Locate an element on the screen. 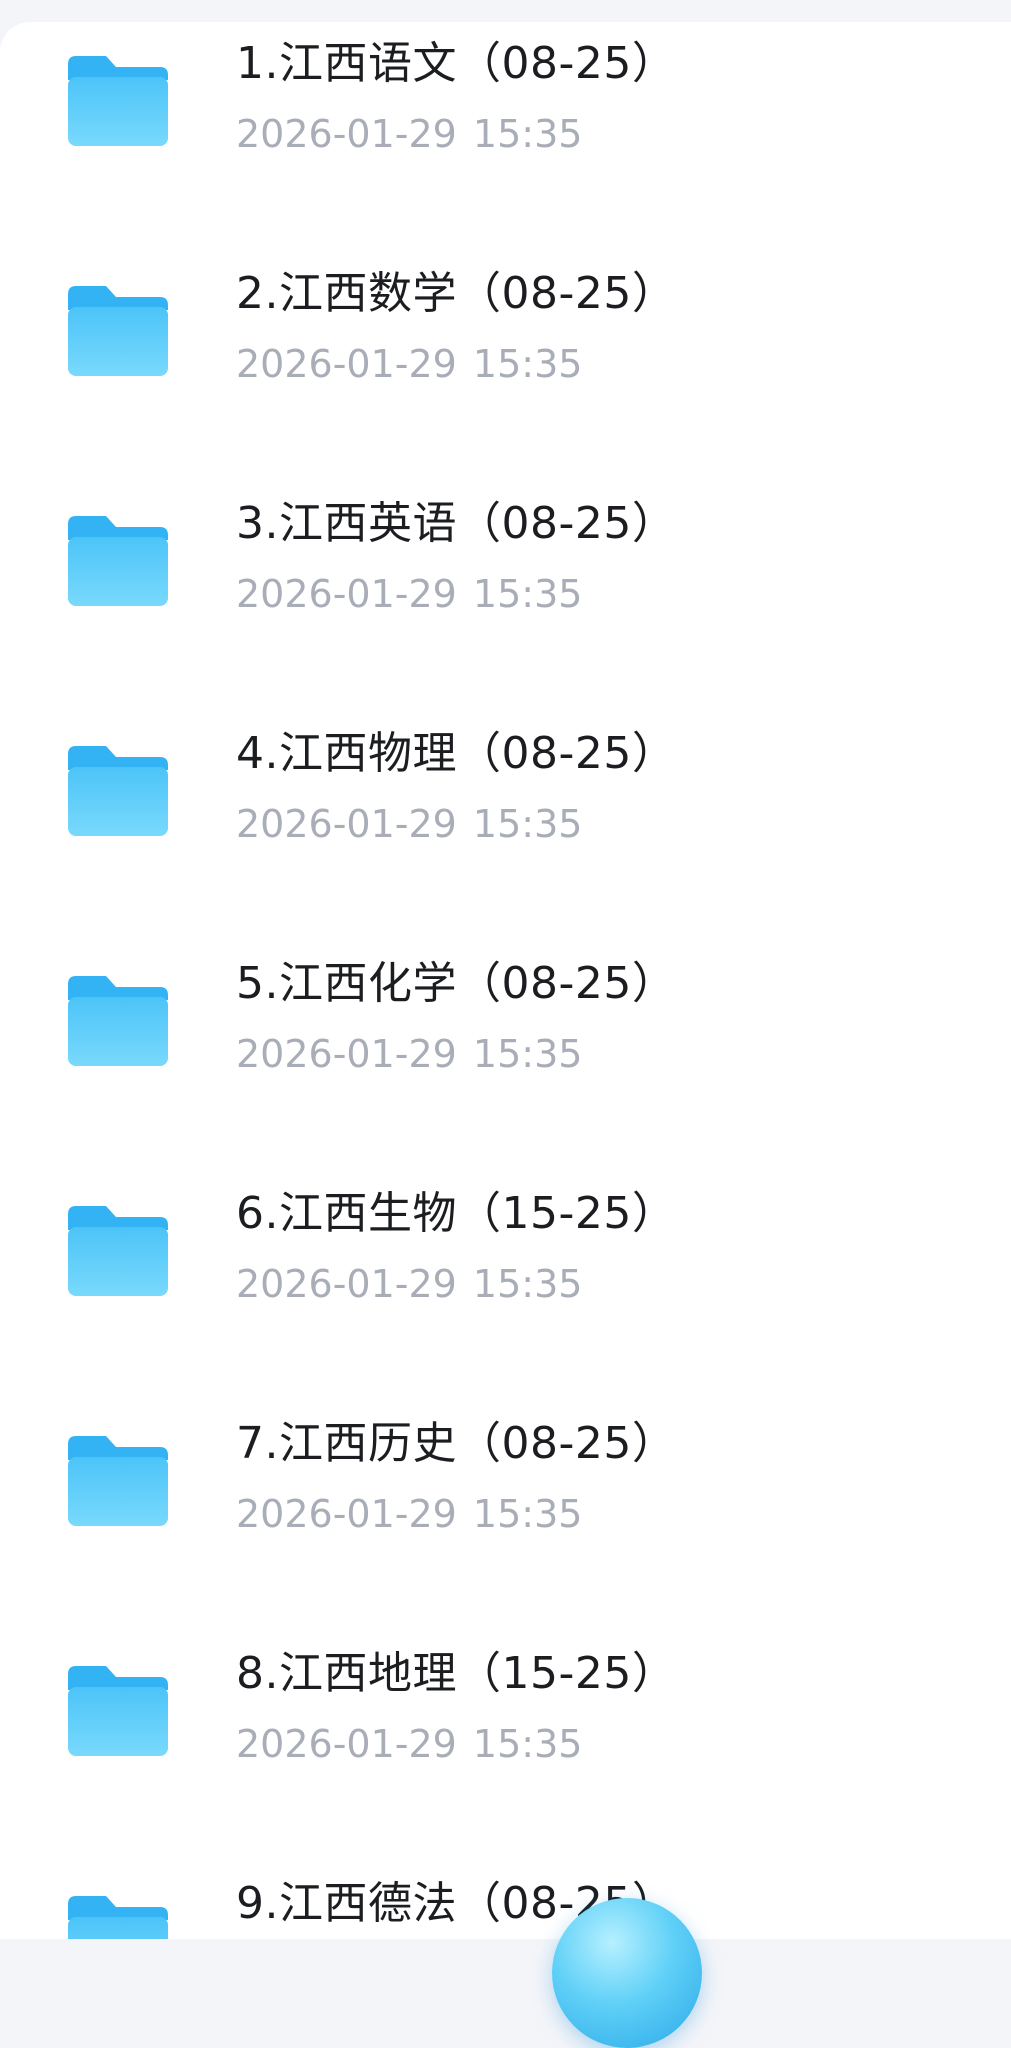 The image size is (1011, 2048). file-row-6: 6.江西生物（15-25） 2026-01-29 15:35 is located at coordinates (505, 1296).